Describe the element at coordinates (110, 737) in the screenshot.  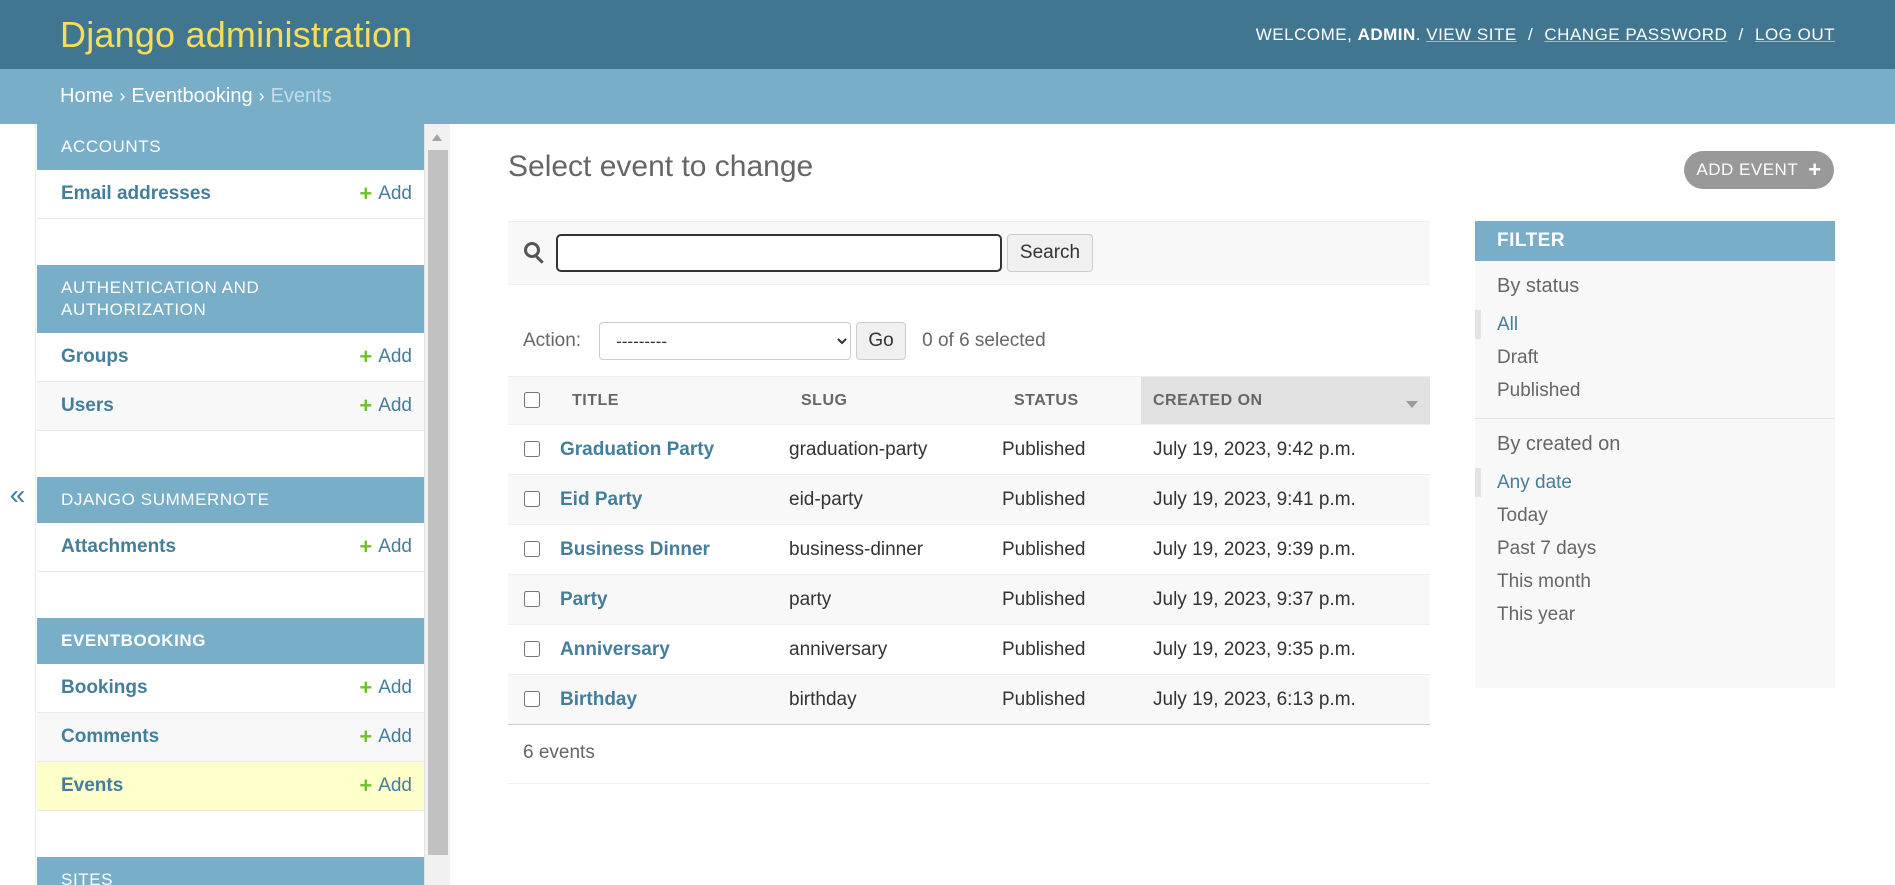
I see `model-link: Comments` at that location.